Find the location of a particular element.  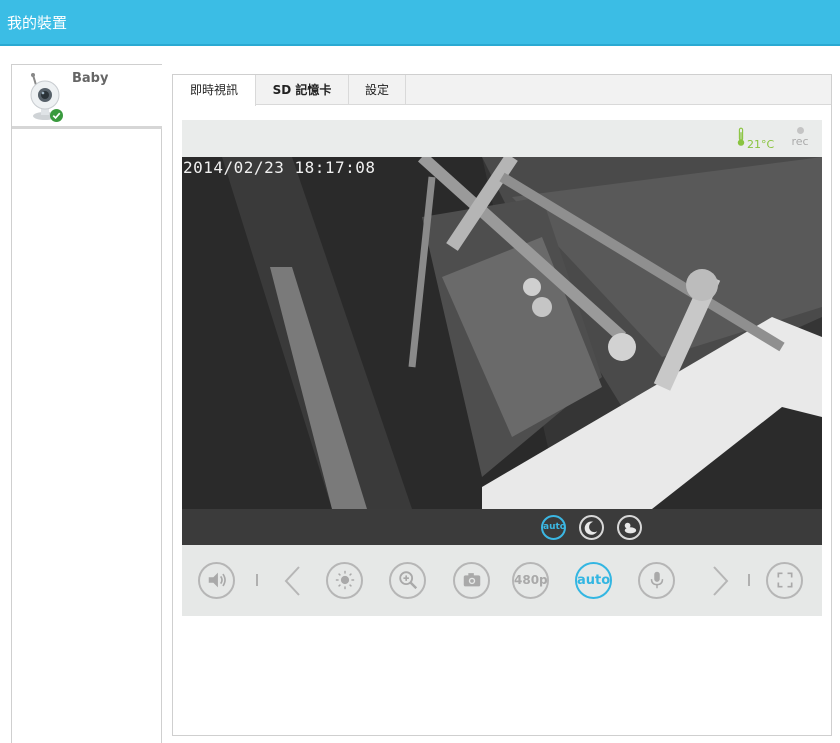

record-label: rec is located at coordinates (800, 141).